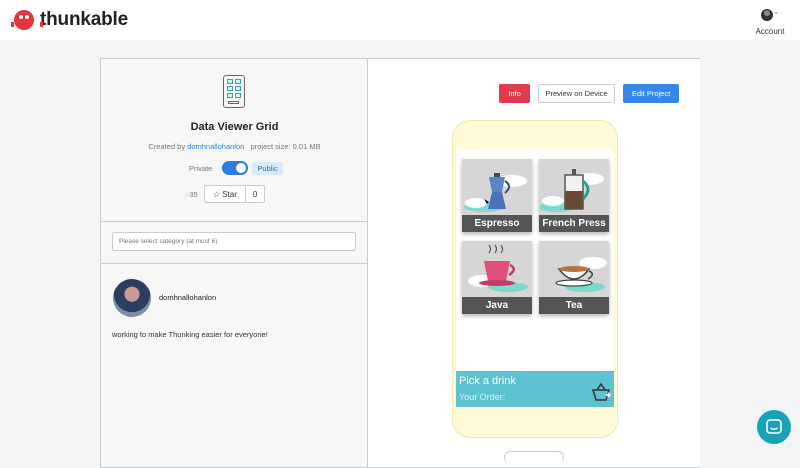  What do you see at coordinates (216, 194) in the screenshot?
I see `star-icon: ☆` at bounding box center [216, 194].